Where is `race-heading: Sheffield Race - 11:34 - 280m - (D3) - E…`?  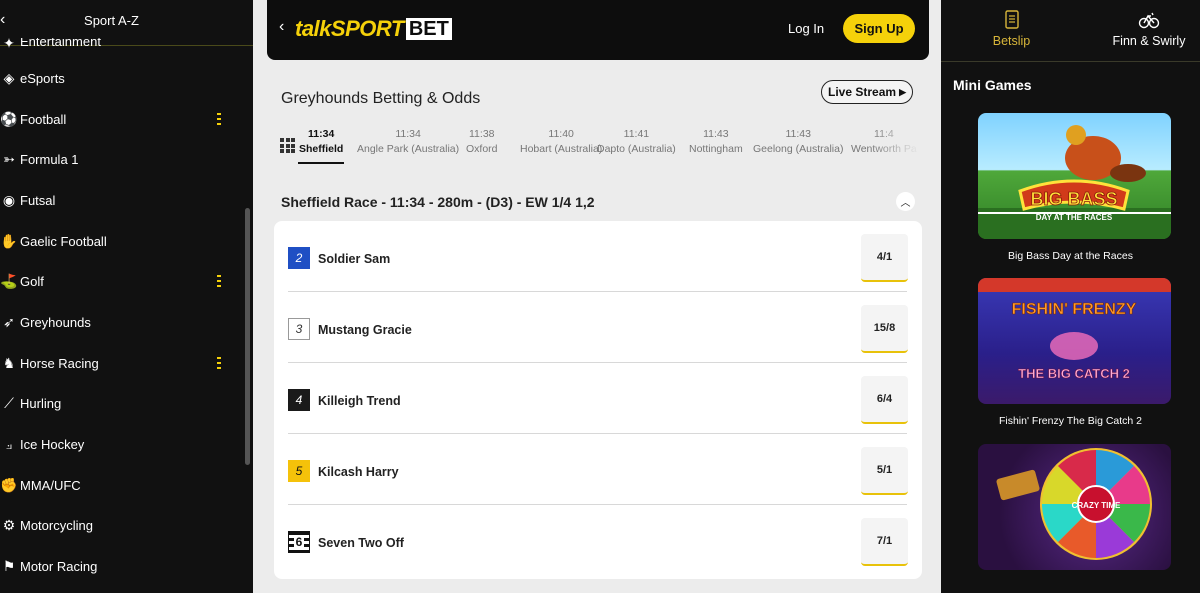 race-heading: Sheffield Race - 11:34 - 280m - (D3) - E… is located at coordinates (438, 202).